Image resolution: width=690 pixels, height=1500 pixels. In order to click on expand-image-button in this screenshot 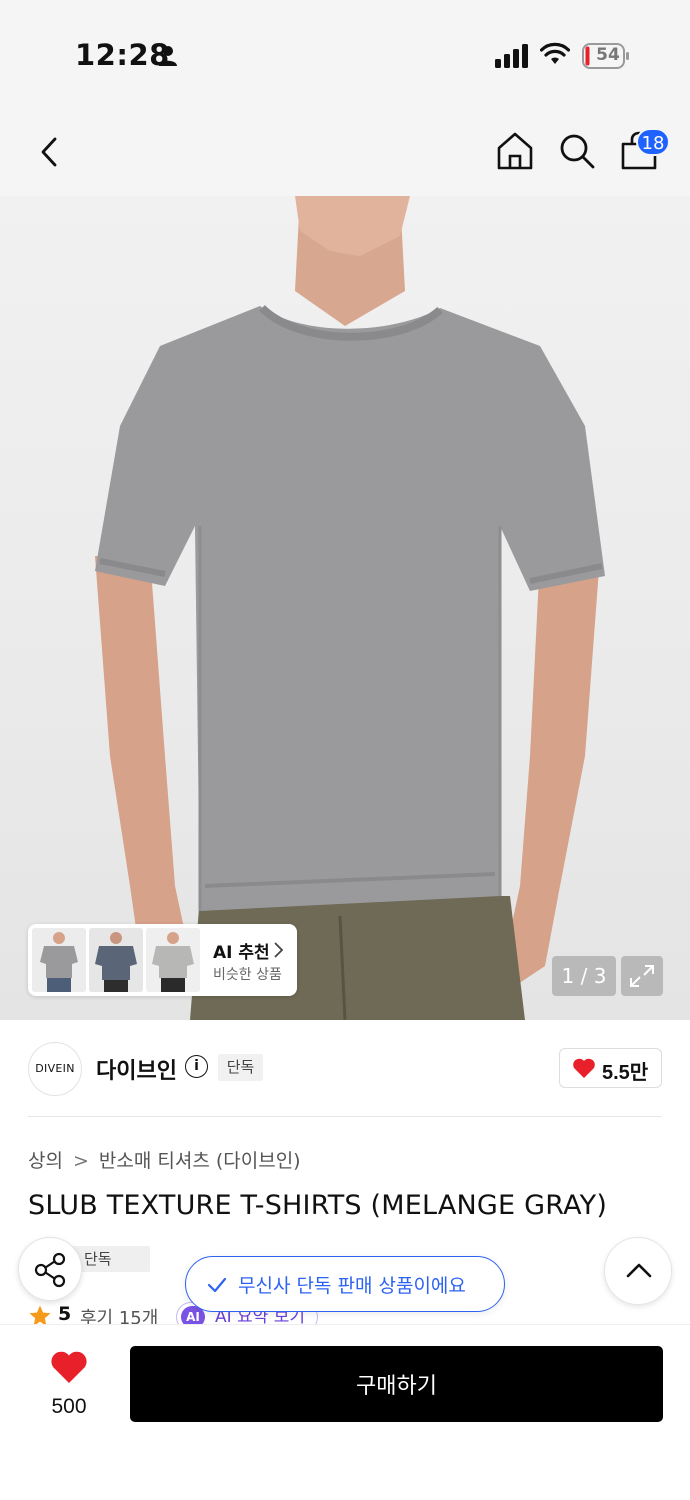, I will do `click(642, 976)`.